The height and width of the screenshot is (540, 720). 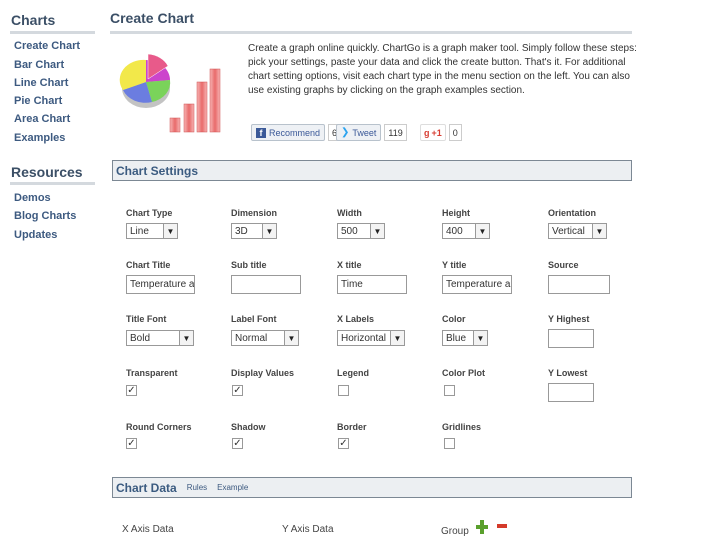 I want to click on color-label: Color, so click(x=454, y=319).